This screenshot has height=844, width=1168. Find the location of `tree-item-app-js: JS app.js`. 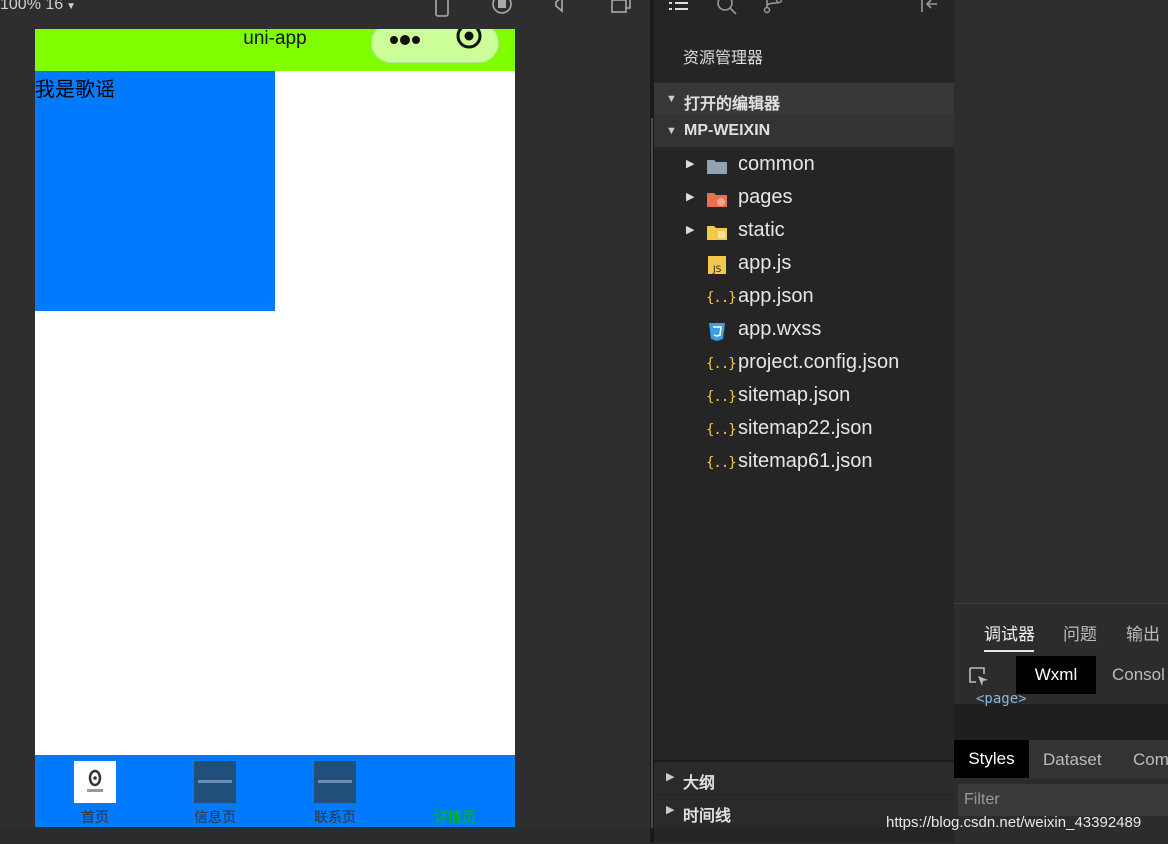

tree-item-app-js: JS app.js is located at coordinates (804, 264).